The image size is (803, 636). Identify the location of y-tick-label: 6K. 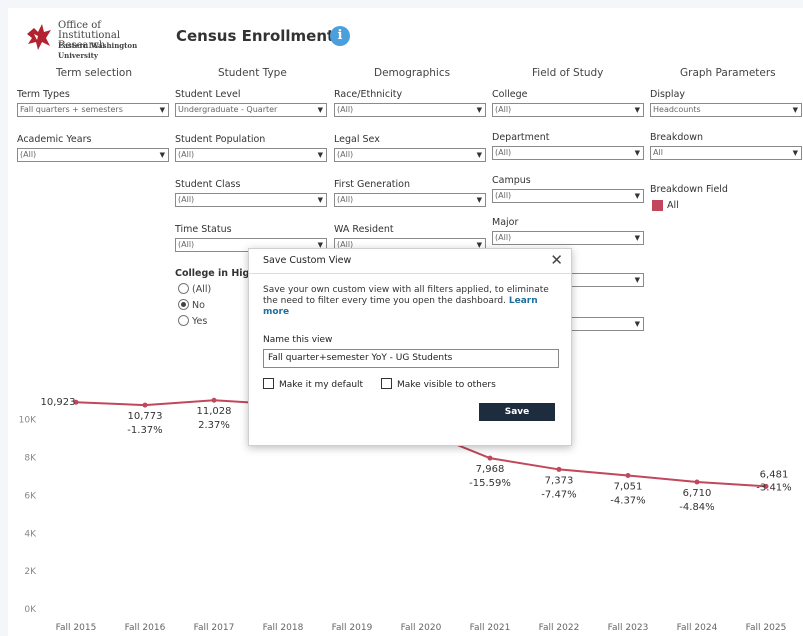
(30, 496).